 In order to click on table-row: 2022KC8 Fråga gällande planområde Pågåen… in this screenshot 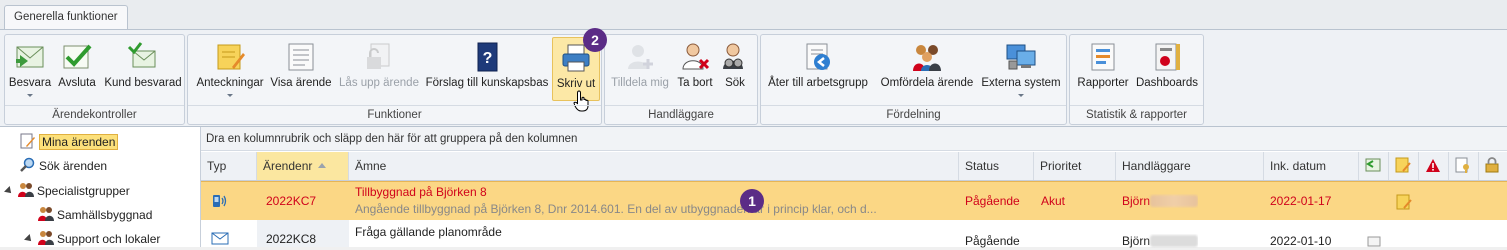, I will do `click(854, 235)`.